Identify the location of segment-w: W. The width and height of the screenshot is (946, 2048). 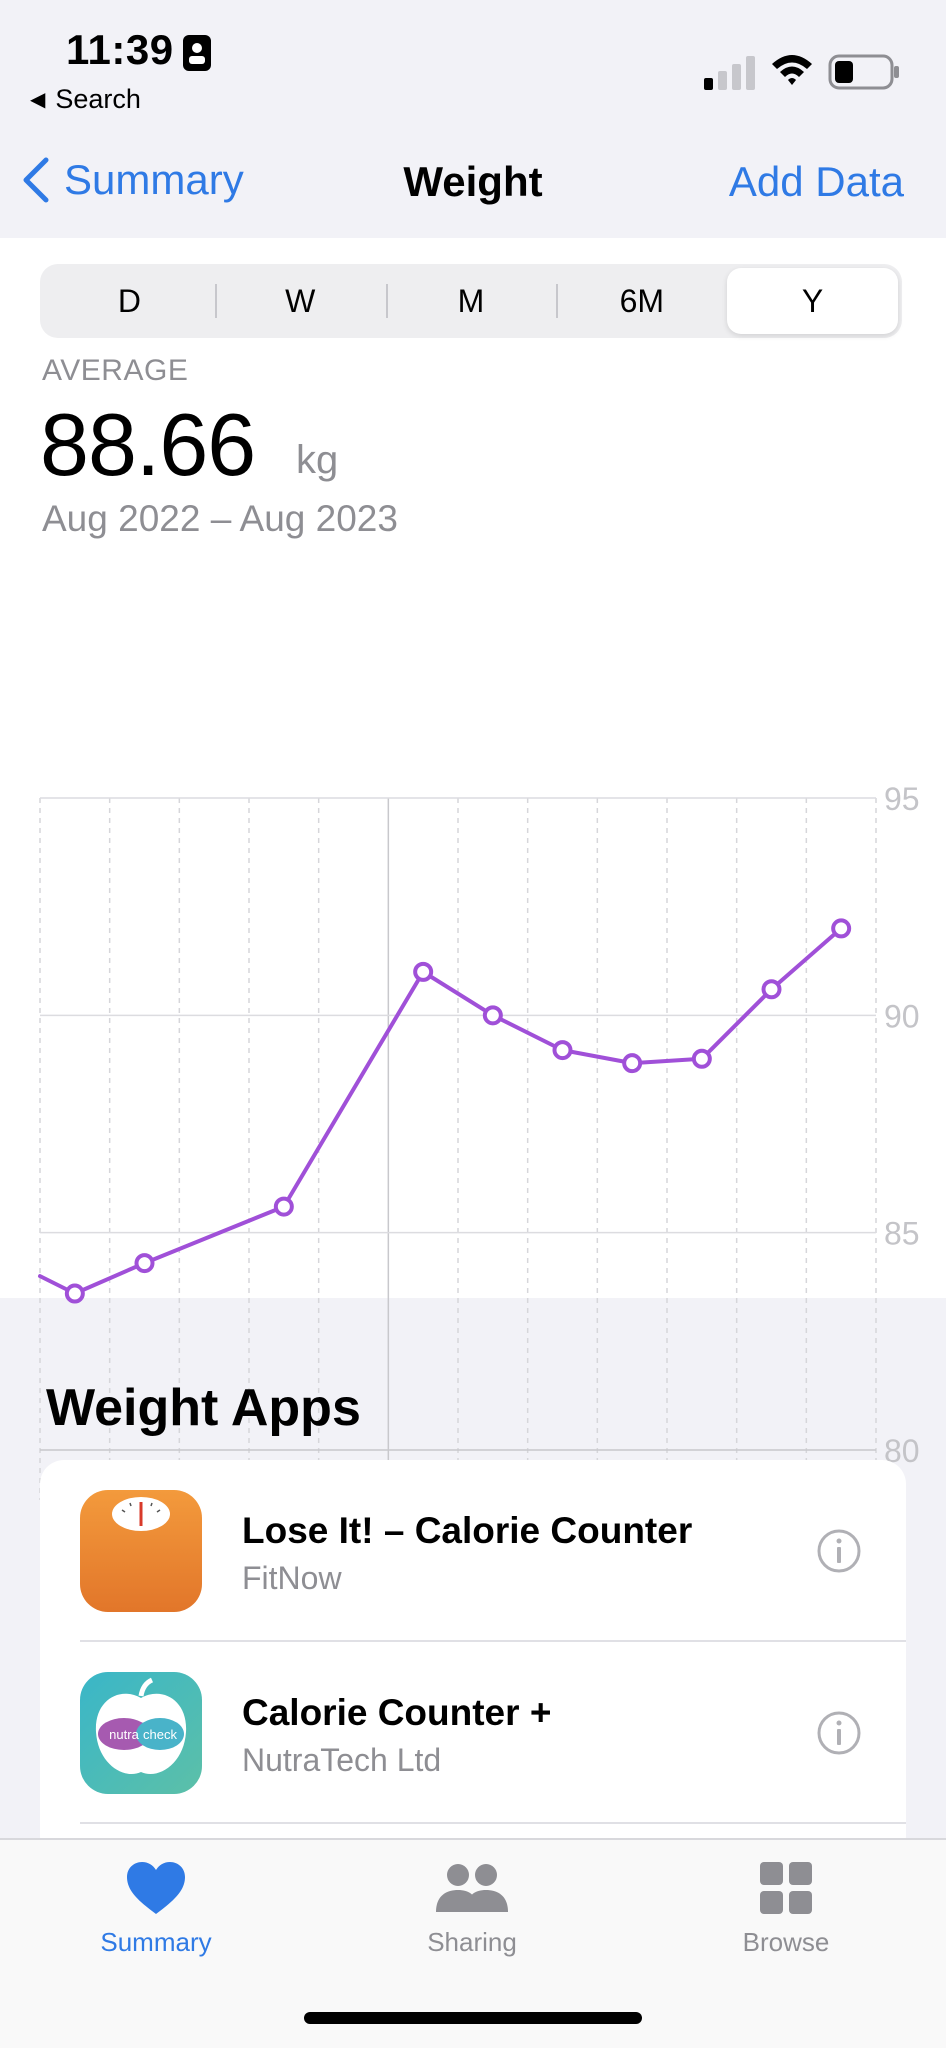
(300, 301).